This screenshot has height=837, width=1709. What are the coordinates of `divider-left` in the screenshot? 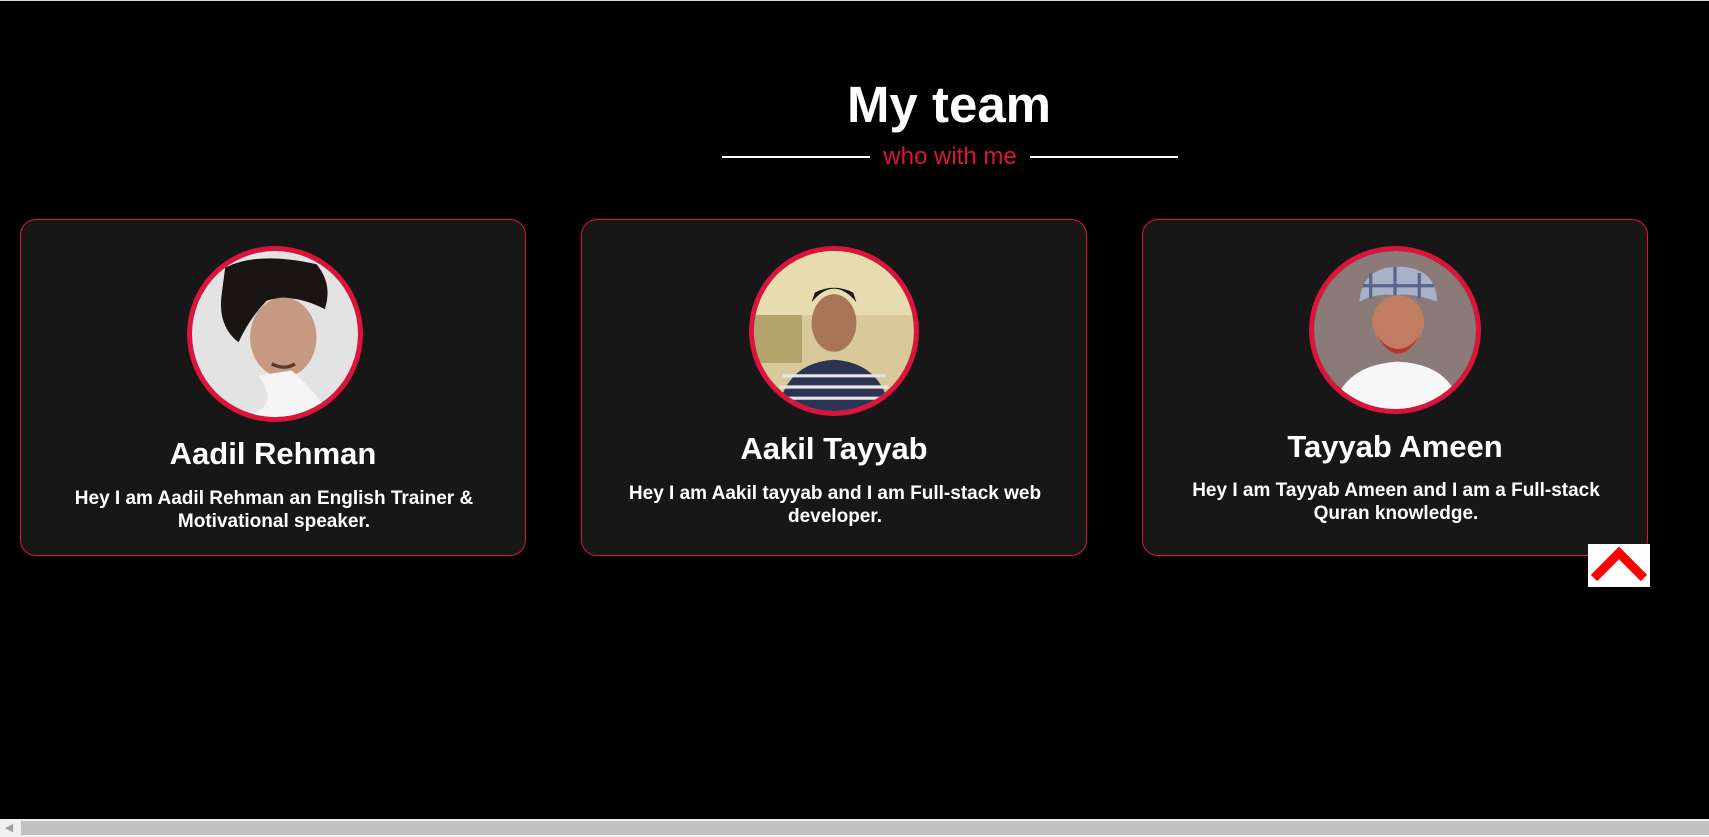 It's located at (796, 157).